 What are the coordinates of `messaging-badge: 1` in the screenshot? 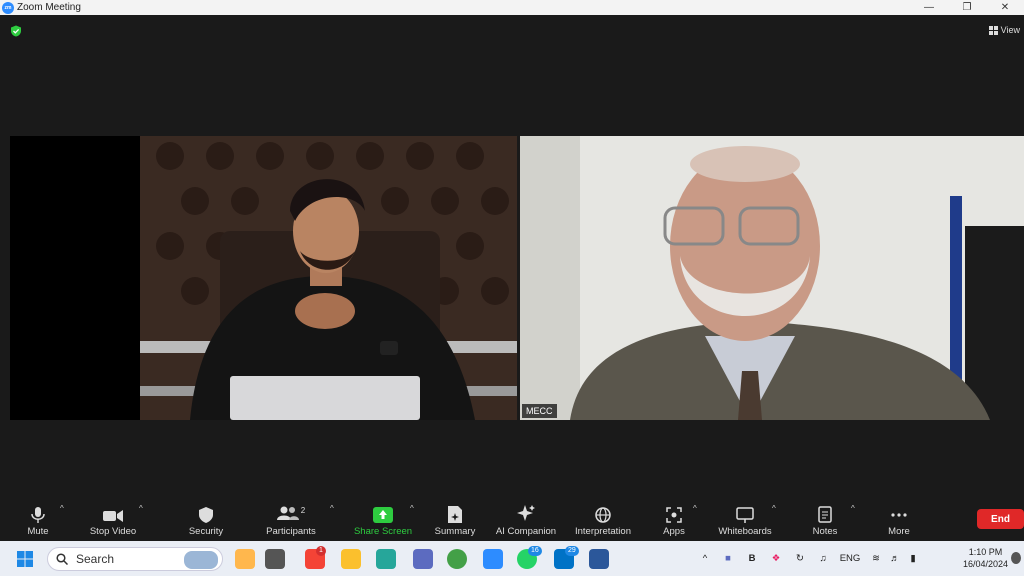 It's located at (321, 551).